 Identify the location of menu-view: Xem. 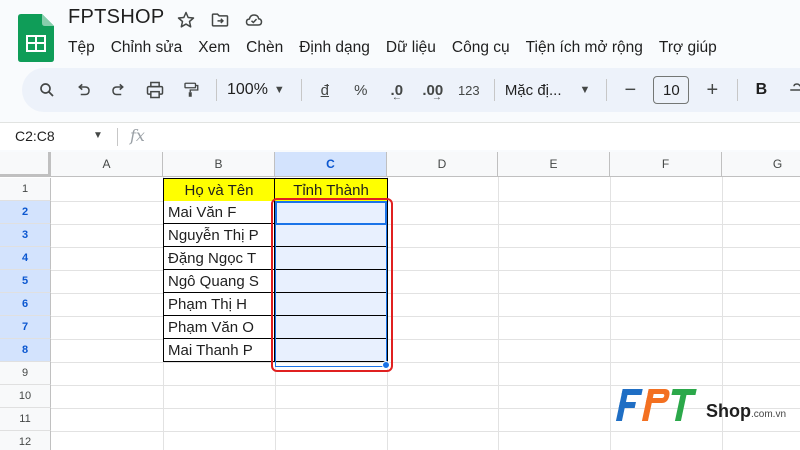
(214, 48).